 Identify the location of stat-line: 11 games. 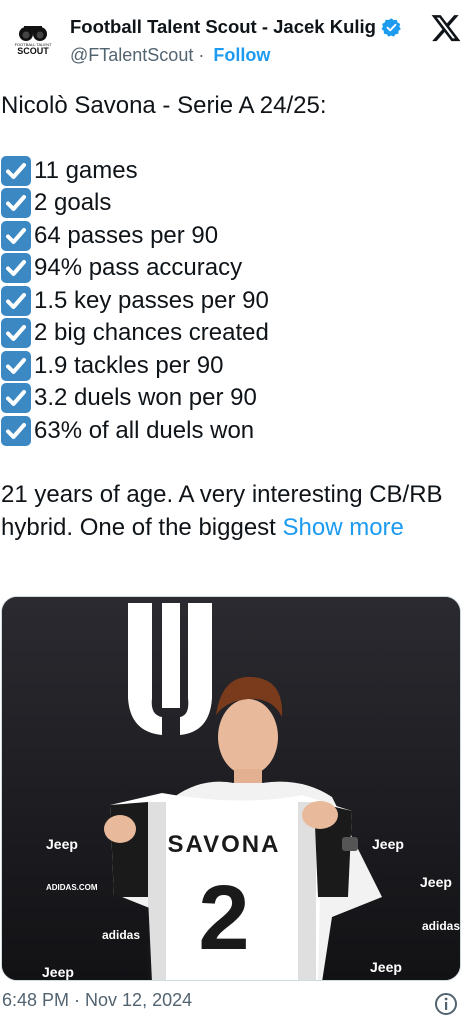
(236, 171).